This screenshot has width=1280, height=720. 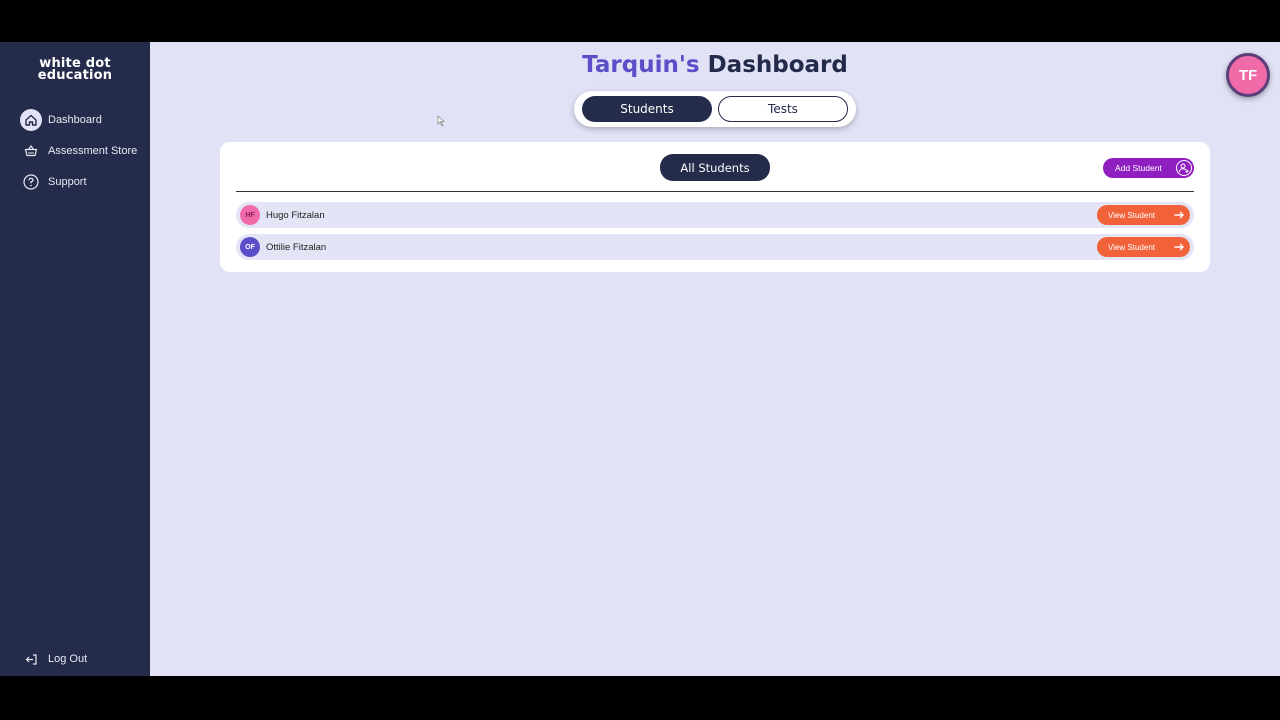 What do you see at coordinates (1184, 168) in the screenshot?
I see `add-user-icon` at bounding box center [1184, 168].